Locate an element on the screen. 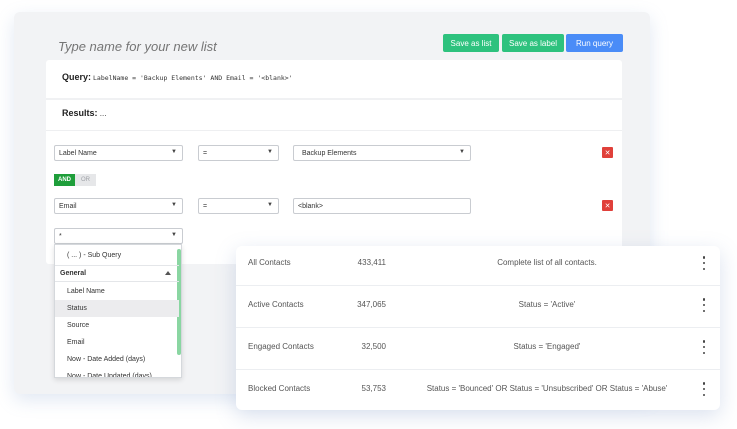  or-toggle: OR is located at coordinates (85, 180).